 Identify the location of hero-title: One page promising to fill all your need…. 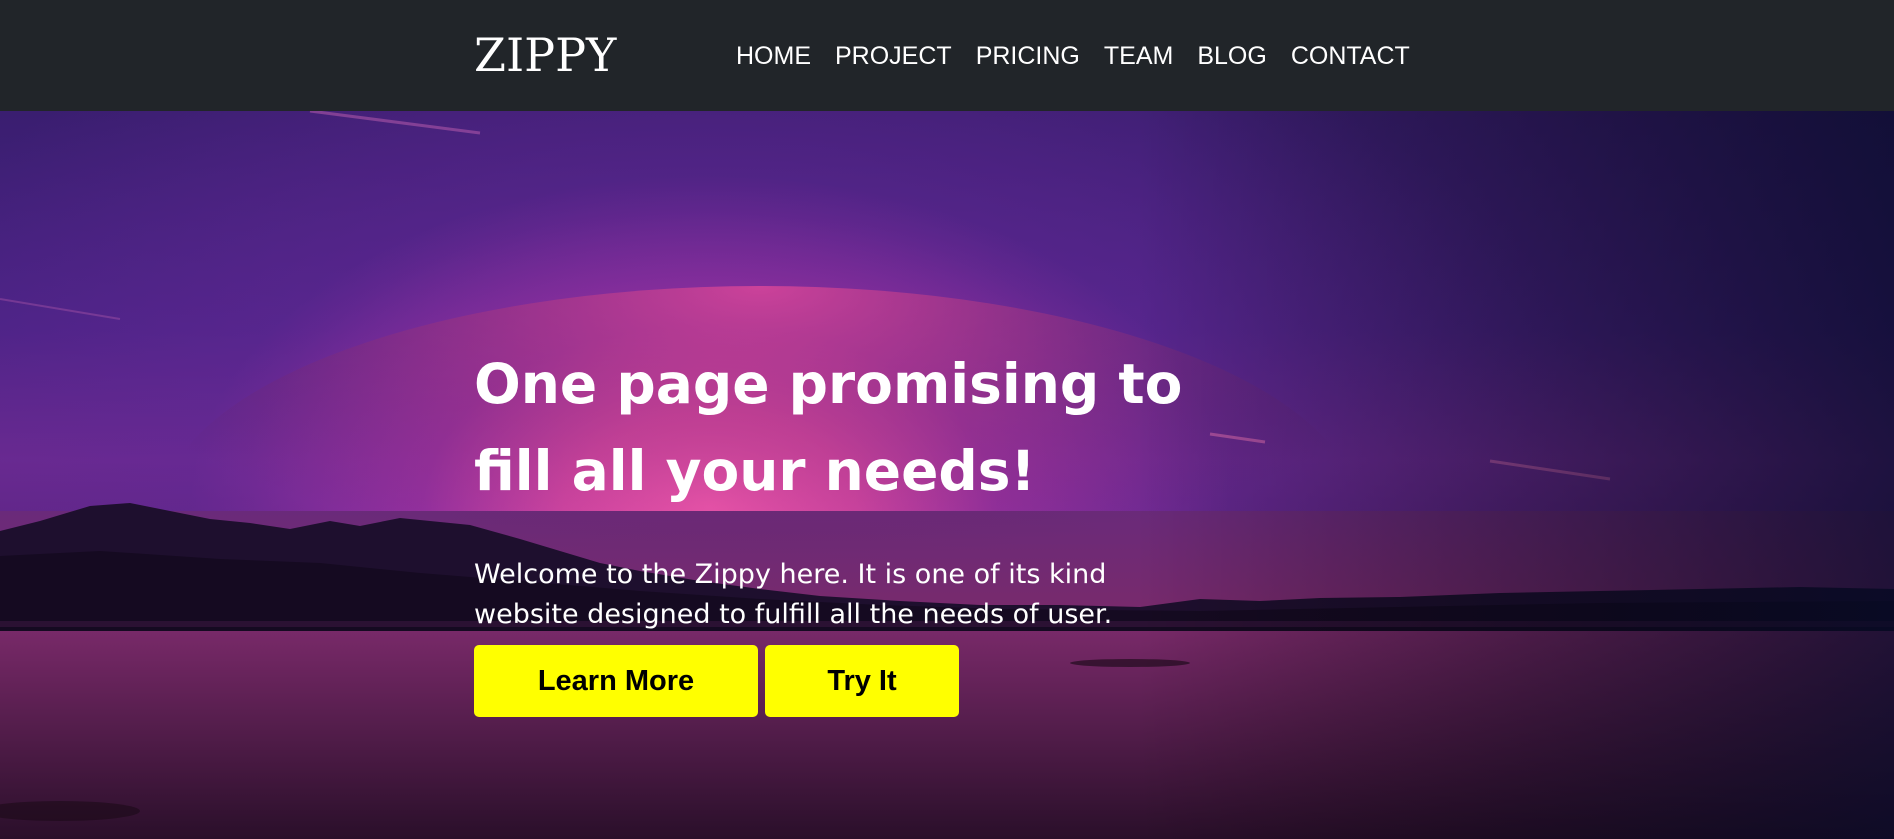
(828, 427).